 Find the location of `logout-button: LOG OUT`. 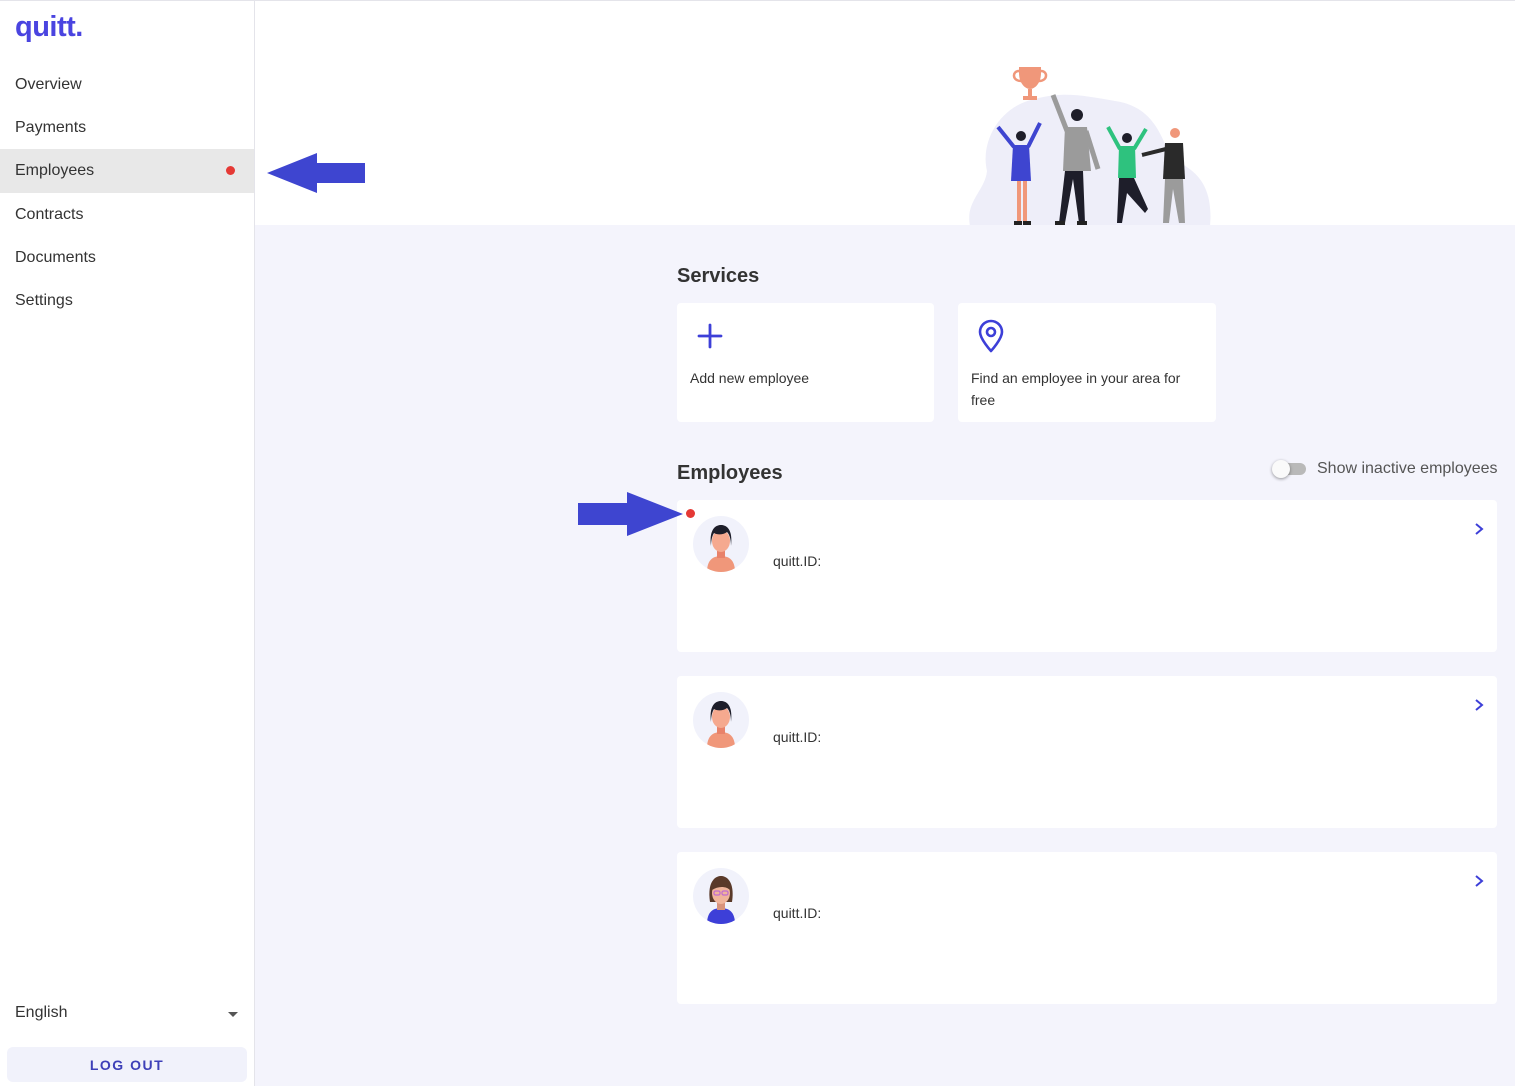

logout-button: LOG OUT is located at coordinates (127, 1064).